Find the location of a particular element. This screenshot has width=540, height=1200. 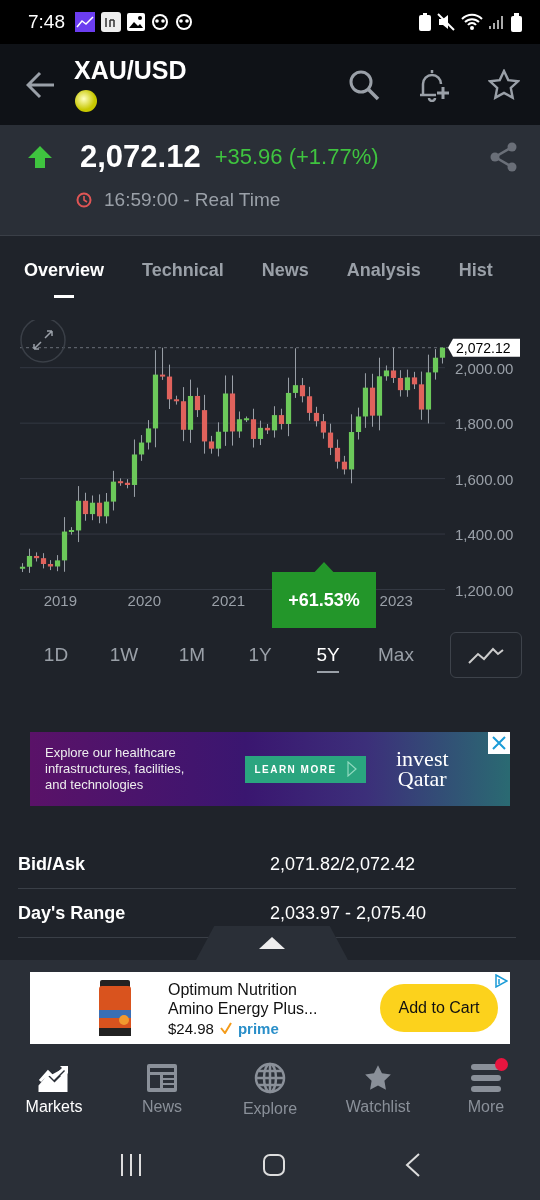

tab: News is located at coordinates (285, 270).